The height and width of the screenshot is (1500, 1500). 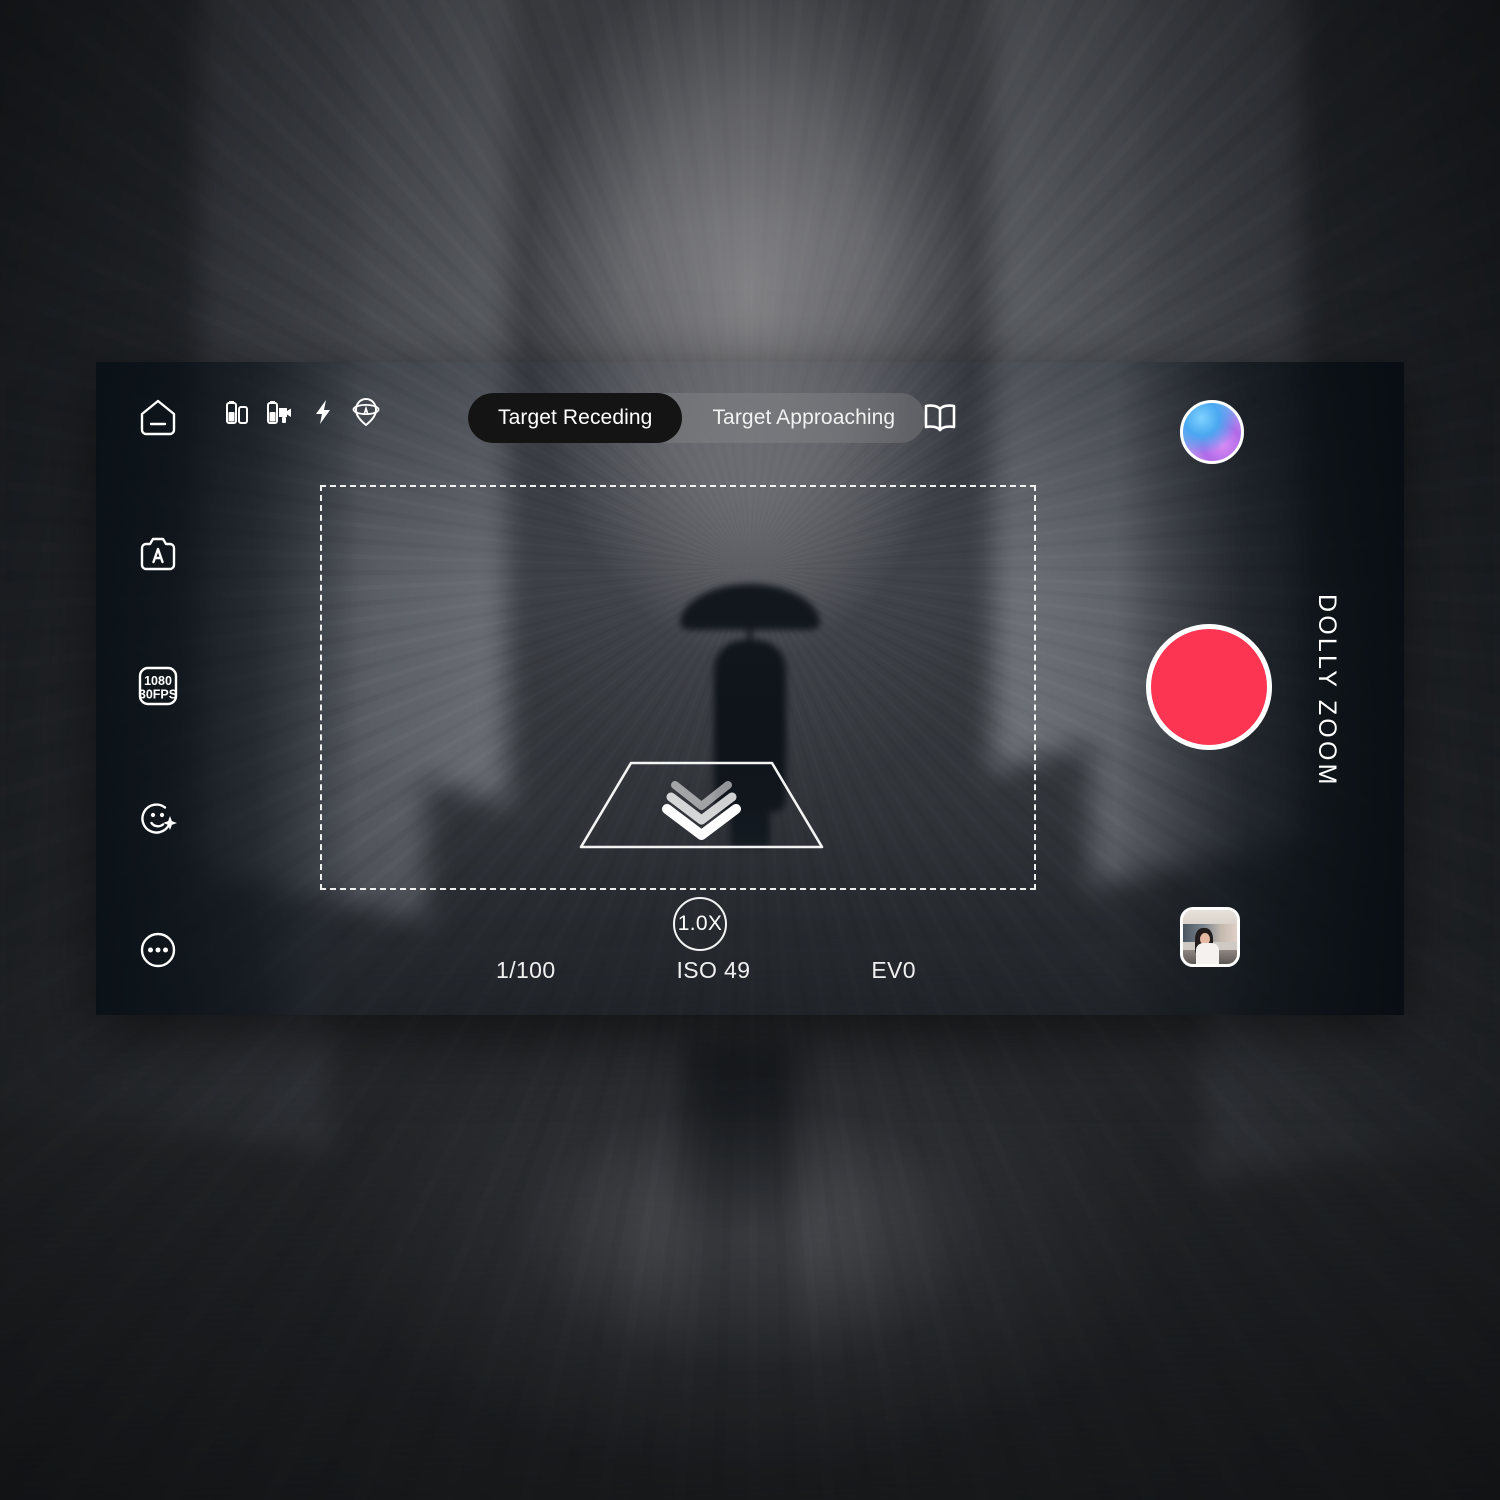 I want to click on ev-value: EV0, so click(x=893, y=970).